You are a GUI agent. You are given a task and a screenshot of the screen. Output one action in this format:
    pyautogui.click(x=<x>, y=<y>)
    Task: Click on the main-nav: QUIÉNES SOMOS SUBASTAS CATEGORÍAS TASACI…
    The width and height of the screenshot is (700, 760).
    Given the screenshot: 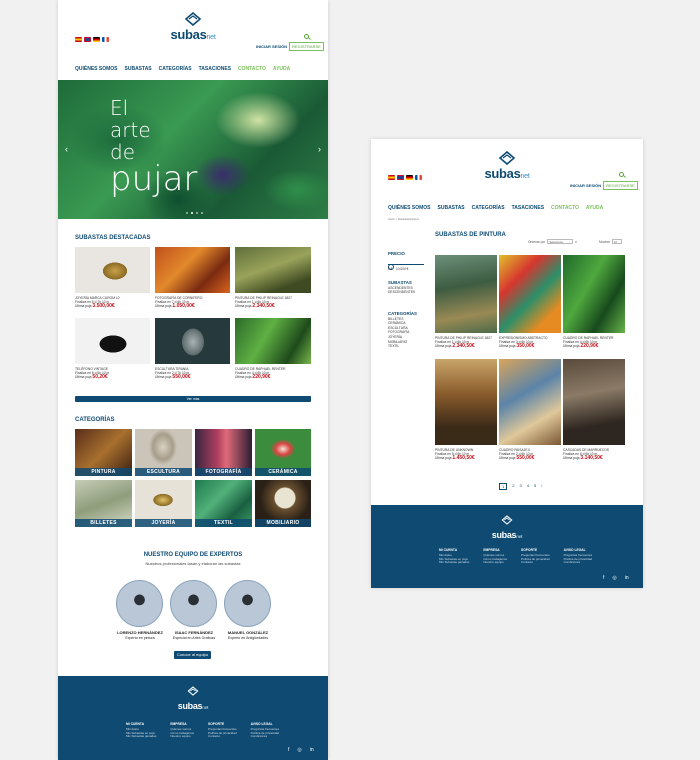 What is the action you would take?
    pyautogui.click(x=495, y=208)
    